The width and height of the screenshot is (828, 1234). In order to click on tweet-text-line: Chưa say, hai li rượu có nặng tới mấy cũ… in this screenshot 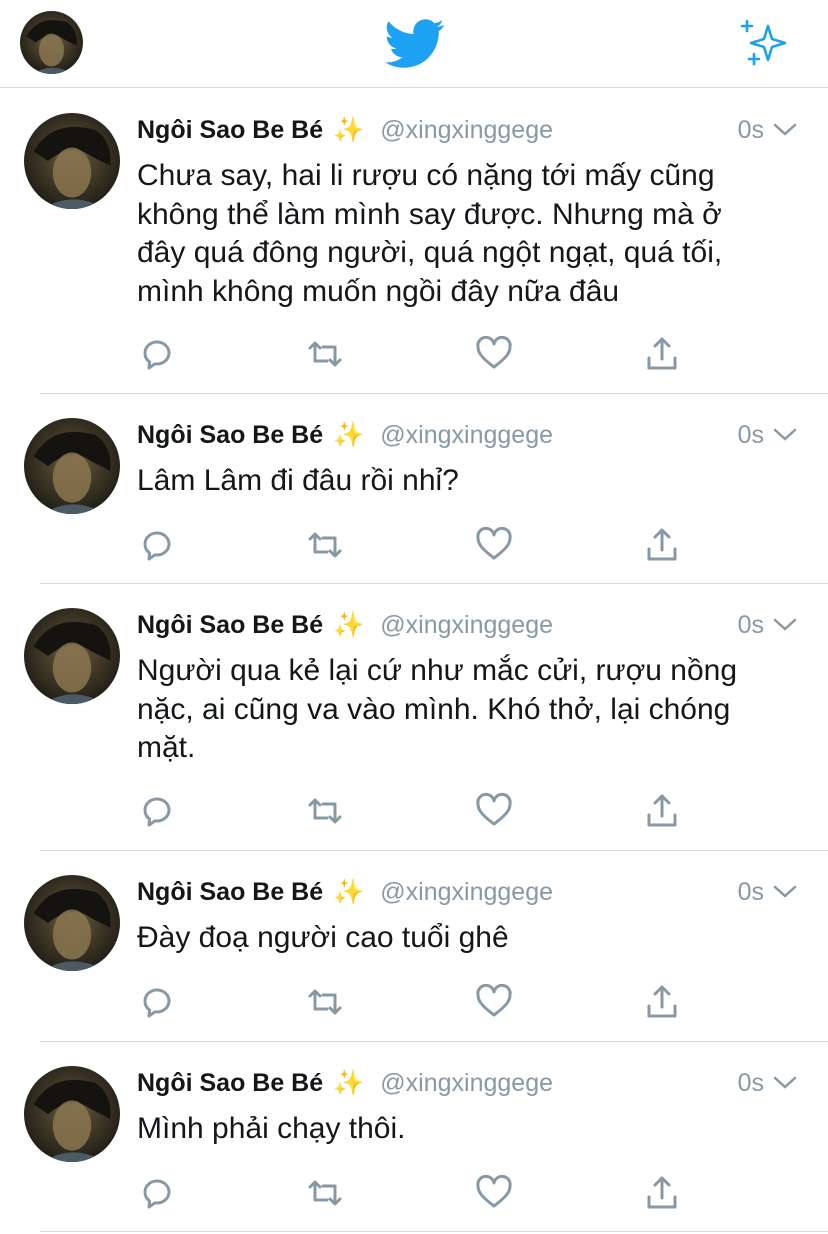, I will do `click(426, 175)`.